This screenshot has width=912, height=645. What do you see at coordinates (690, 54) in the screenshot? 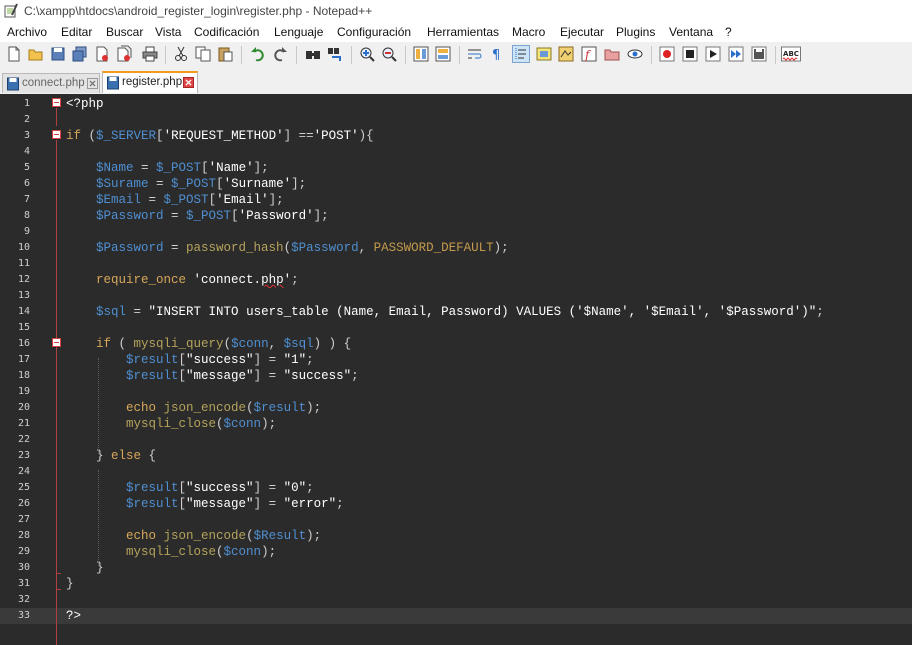
I see `stop-macro-icon` at bounding box center [690, 54].